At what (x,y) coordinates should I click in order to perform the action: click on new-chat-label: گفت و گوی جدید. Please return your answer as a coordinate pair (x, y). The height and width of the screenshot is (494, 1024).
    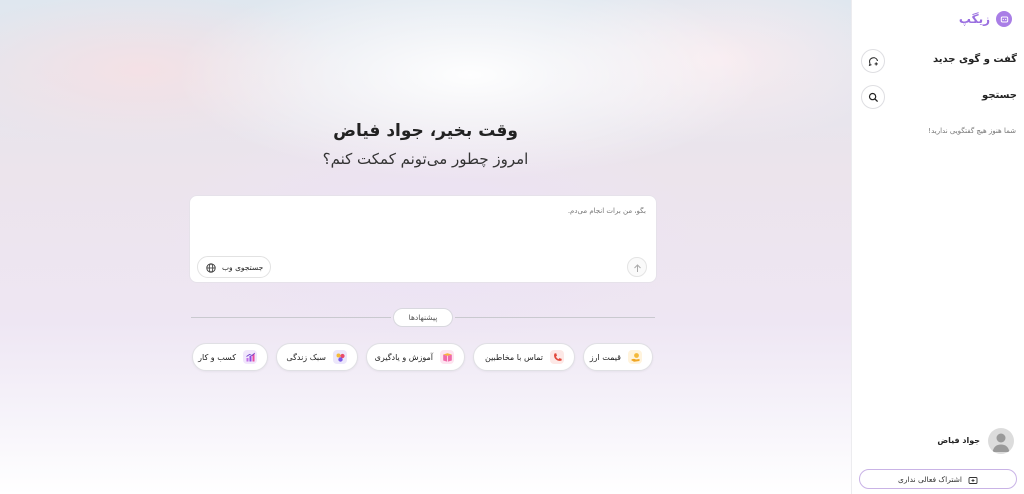
    Looking at the image, I should click on (974, 59).